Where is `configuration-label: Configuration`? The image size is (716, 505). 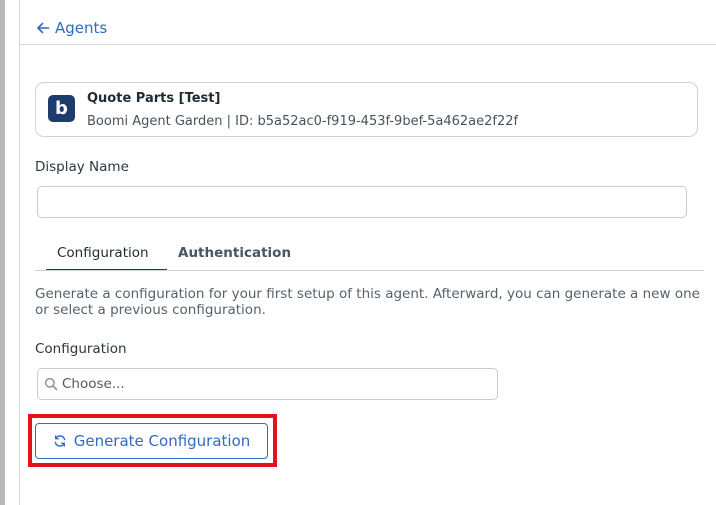 configuration-label: Configuration is located at coordinates (81, 349).